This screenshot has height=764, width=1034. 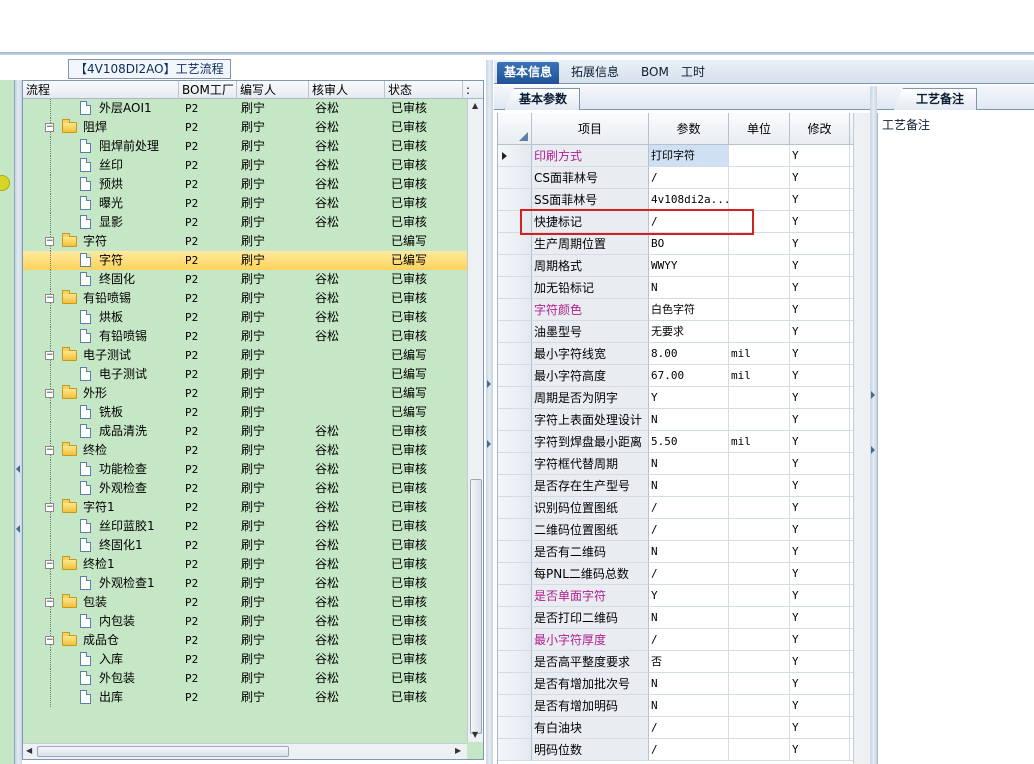 What do you see at coordinates (245, 184) in the screenshot?
I see `tree-row: 预烘 P2 刷宁 谷松 已审核` at bounding box center [245, 184].